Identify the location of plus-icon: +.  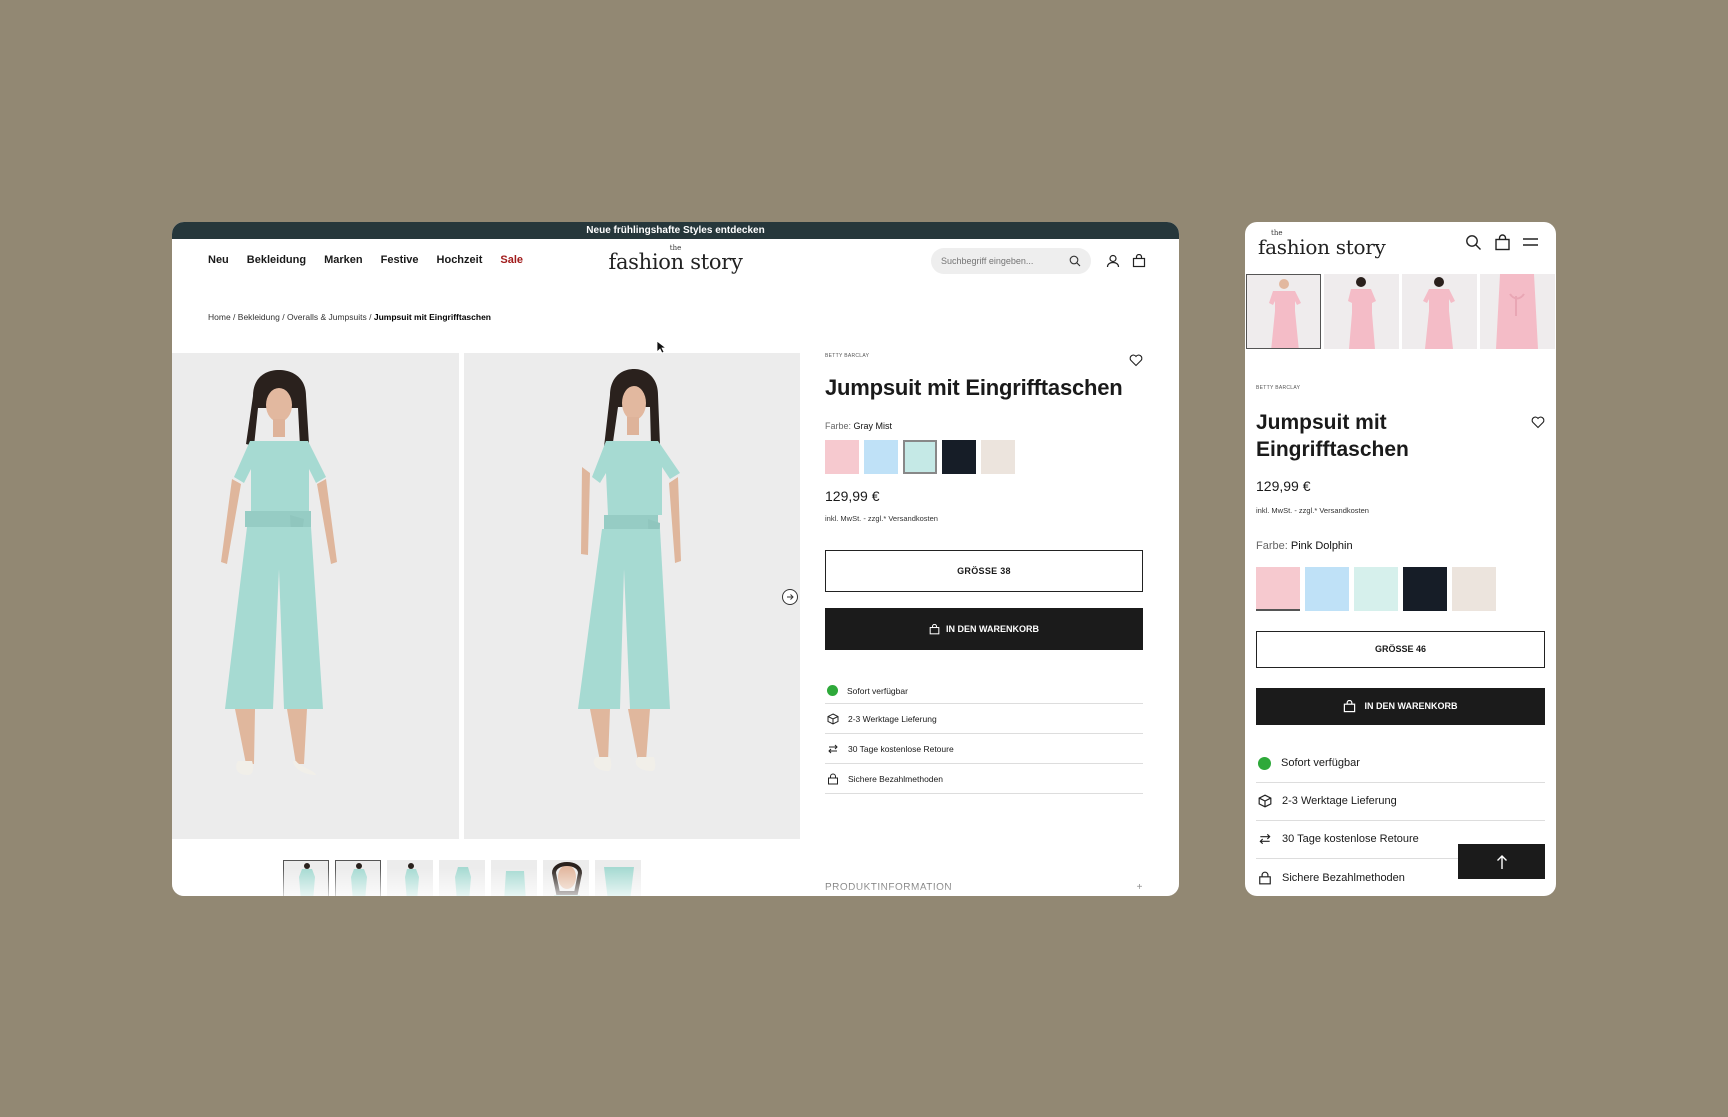
(1139, 887).